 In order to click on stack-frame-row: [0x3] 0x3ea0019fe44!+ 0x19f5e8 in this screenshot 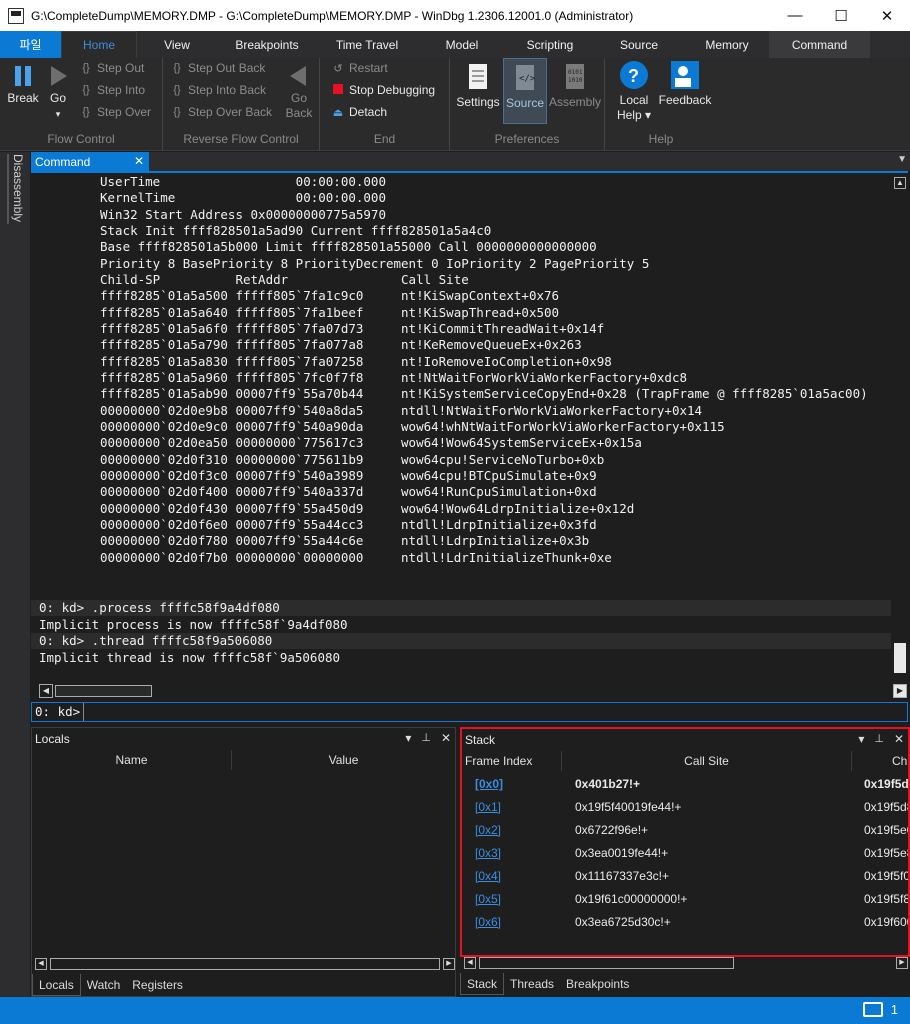, I will do `click(685, 853)`.